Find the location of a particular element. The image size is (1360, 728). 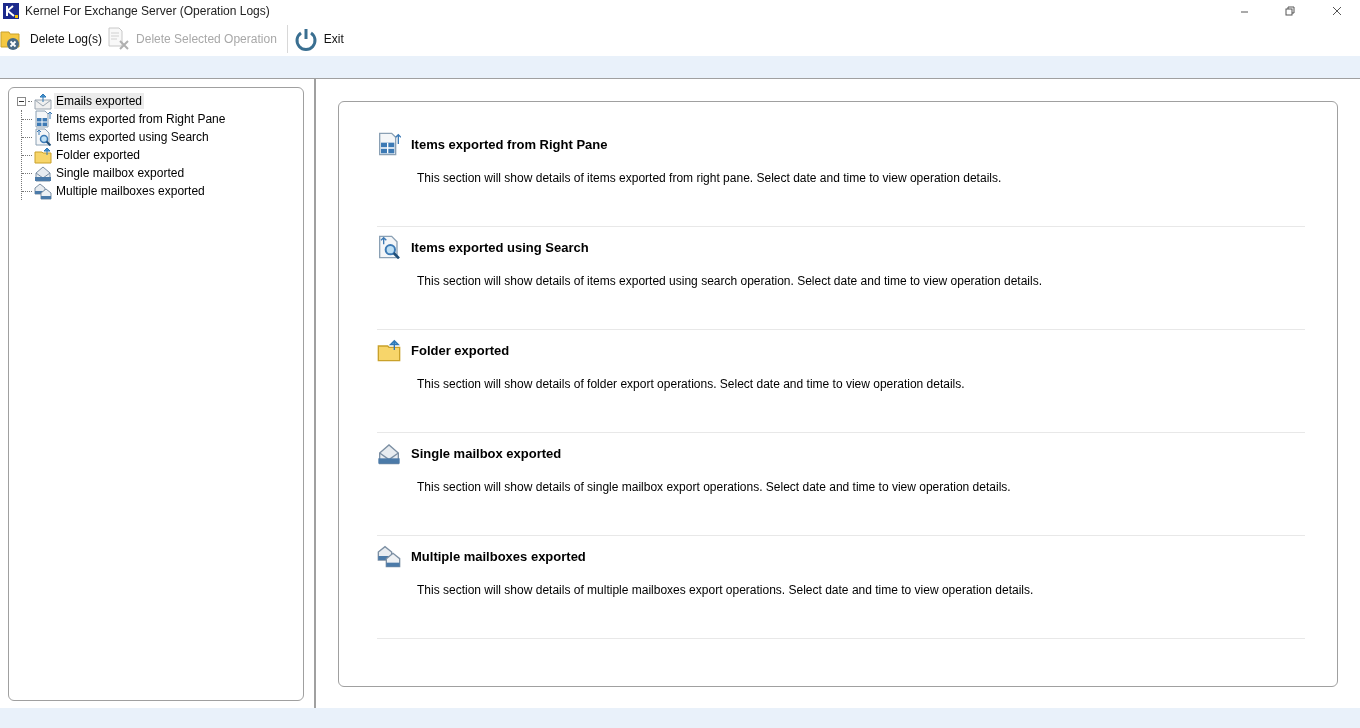

collapse-toggle is located at coordinates (21, 101).